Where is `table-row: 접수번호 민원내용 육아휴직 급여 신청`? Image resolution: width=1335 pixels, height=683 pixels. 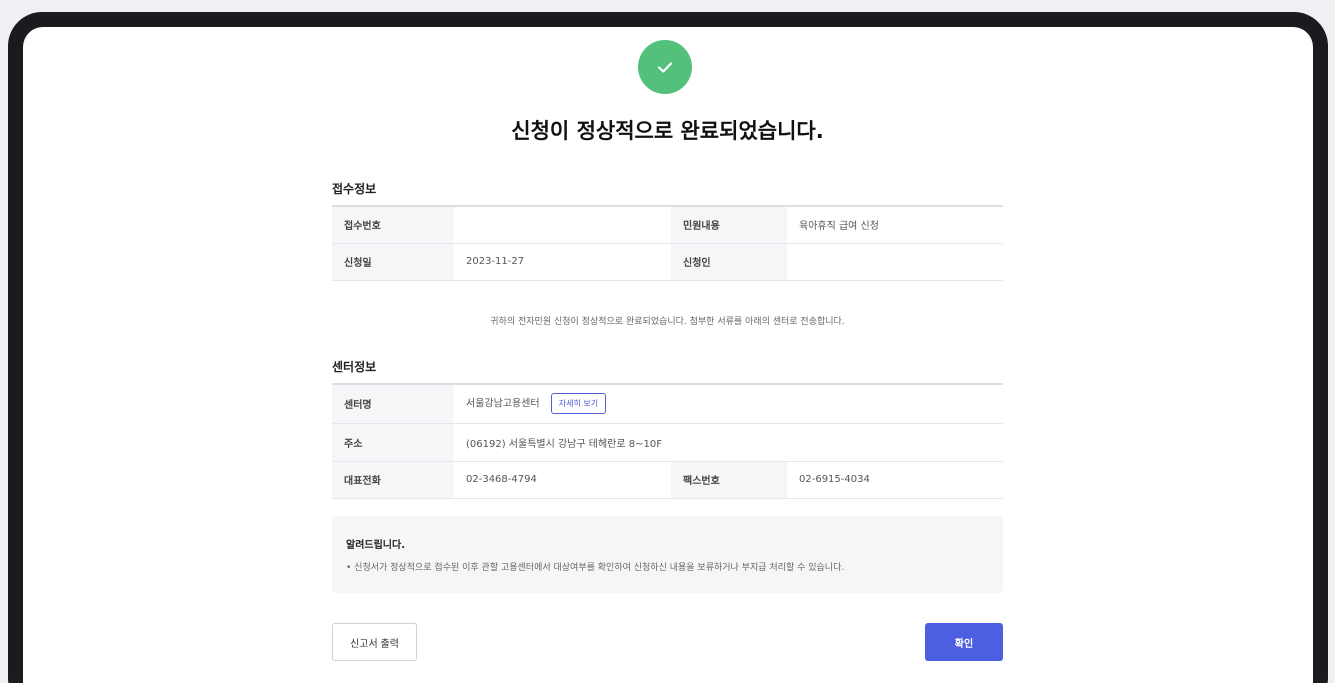
table-row: 접수번호 민원내용 육아휴직 급여 신청 is located at coordinates (667, 224).